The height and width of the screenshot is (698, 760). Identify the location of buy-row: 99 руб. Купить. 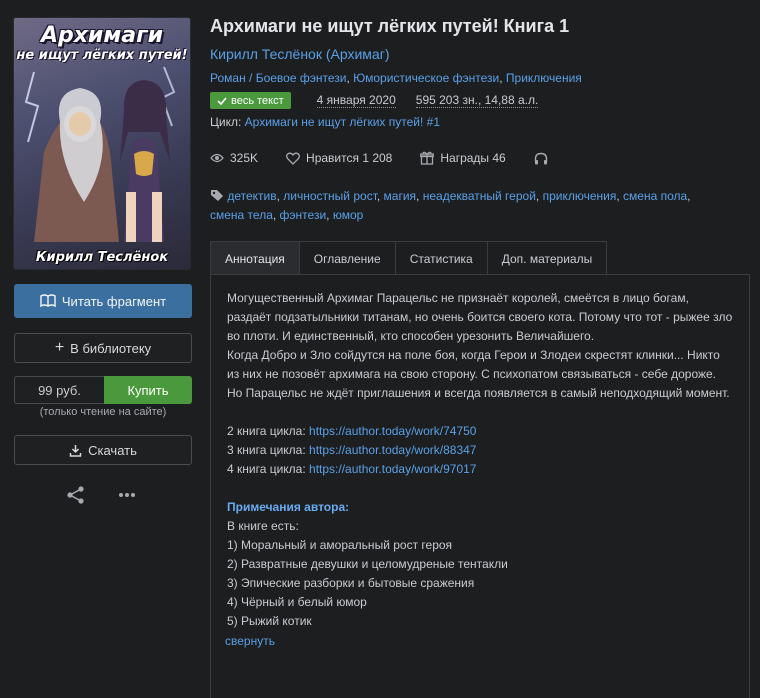
(103, 390).